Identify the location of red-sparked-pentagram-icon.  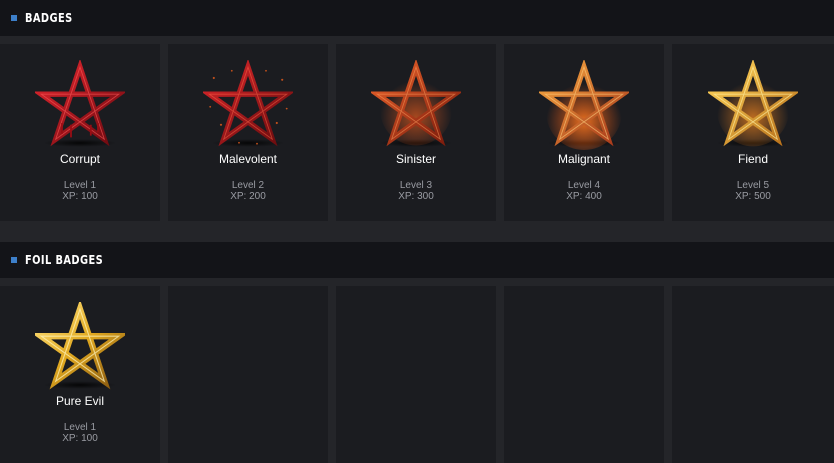
(248, 105).